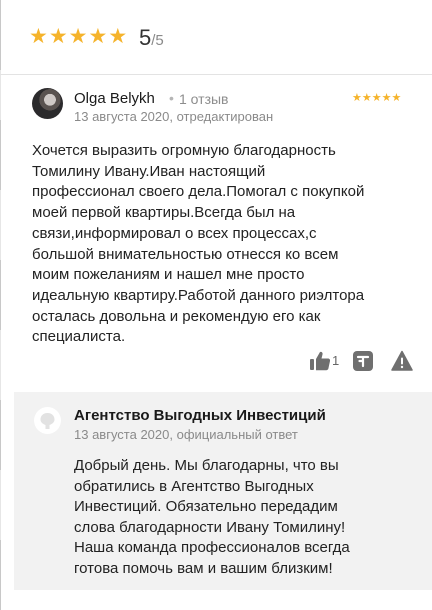  Describe the element at coordinates (206, 507) in the screenshot. I see `reply-text-line: Инвестиций. Обязательно передадим` at that location.